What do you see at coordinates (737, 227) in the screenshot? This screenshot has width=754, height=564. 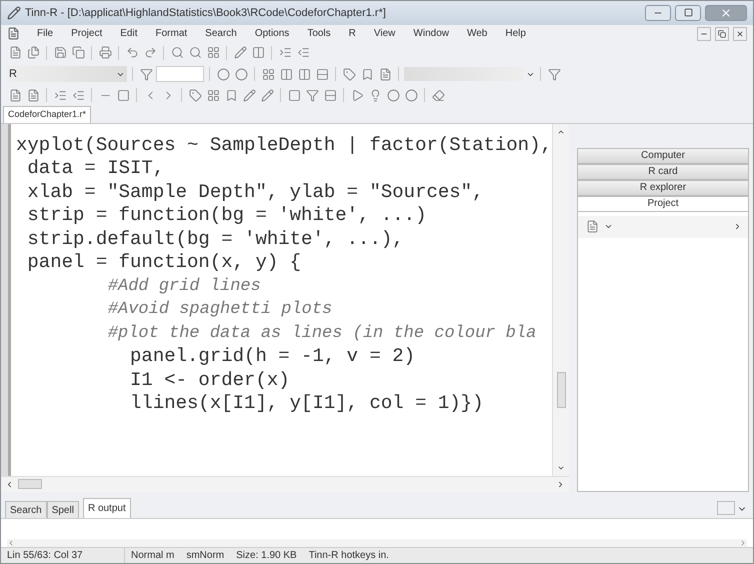 I see `chevron-icon` at bounding box center [737, 227].